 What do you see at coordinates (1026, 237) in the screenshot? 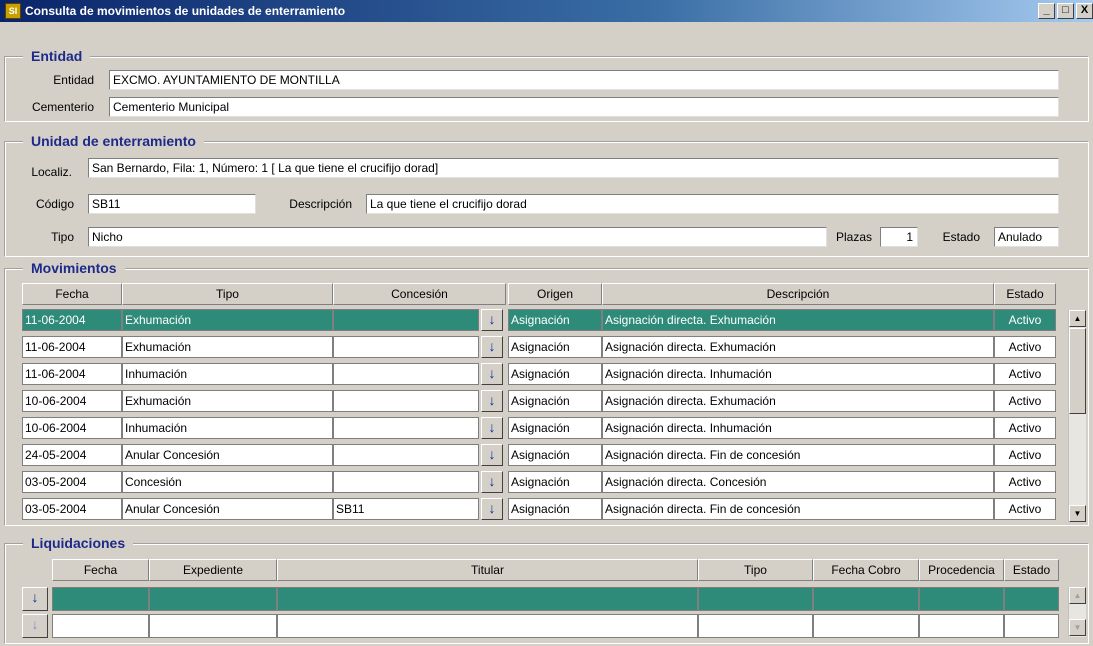
I see `estado-field: Anulado` at bounding box center [1026, 237].